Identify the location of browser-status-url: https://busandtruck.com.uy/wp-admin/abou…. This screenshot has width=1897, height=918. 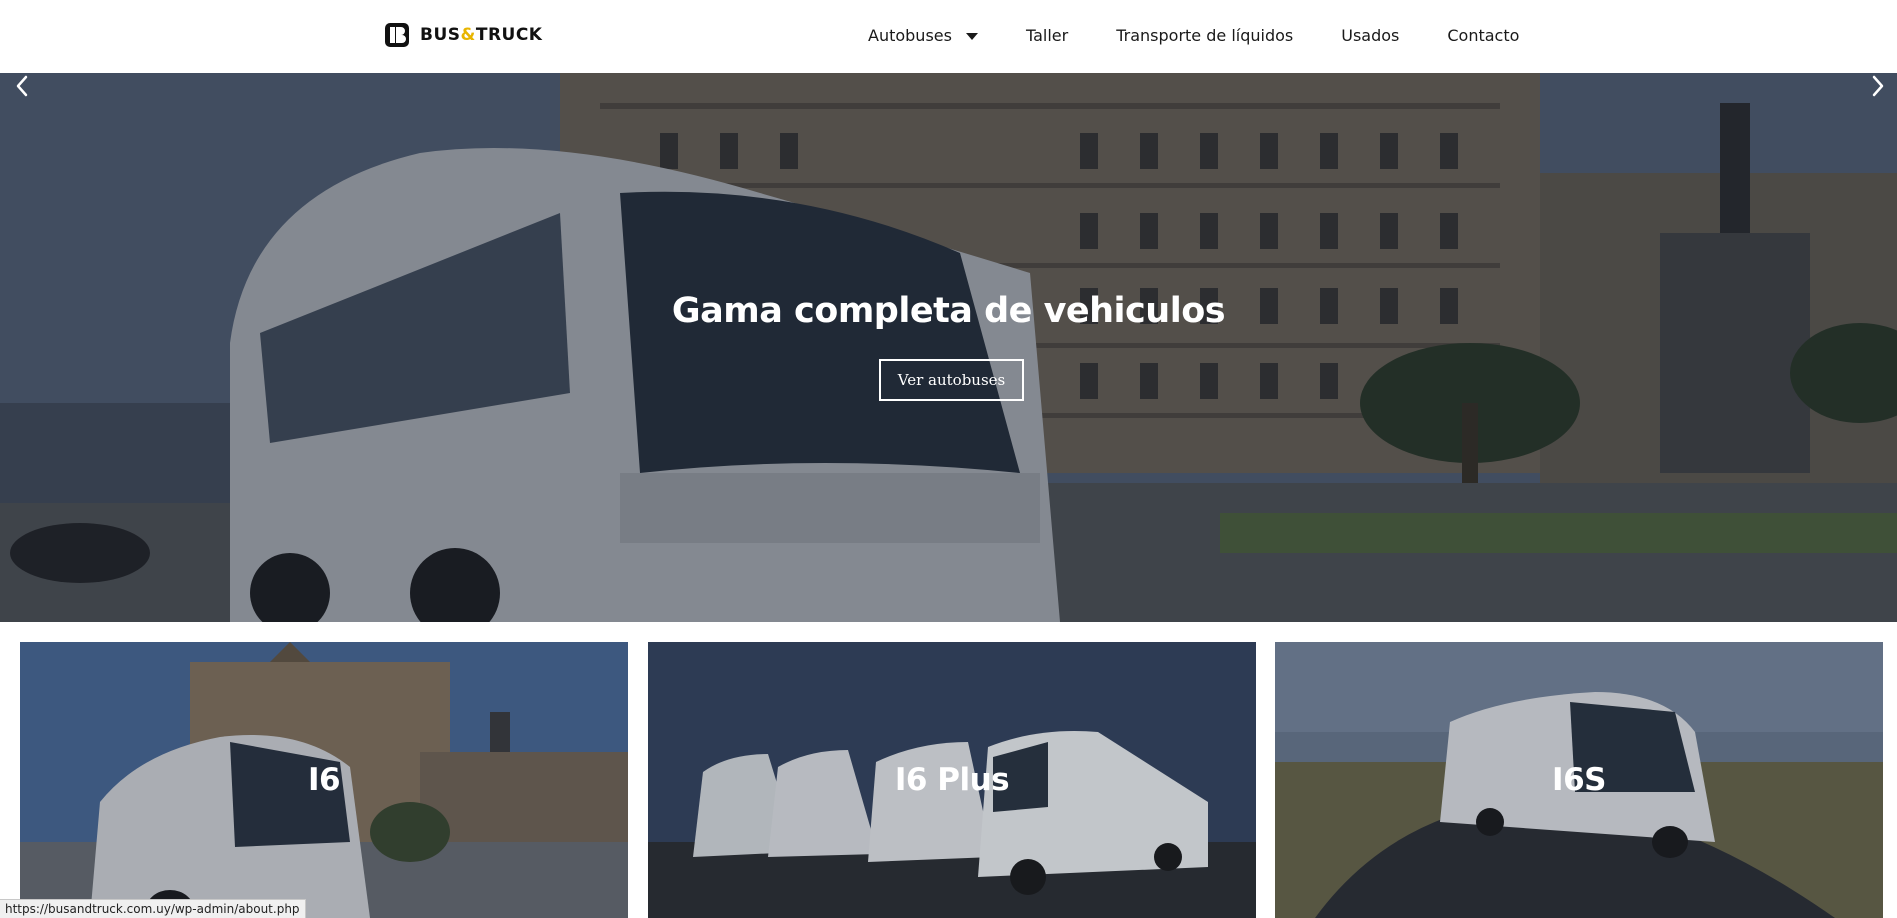
(153, 908).